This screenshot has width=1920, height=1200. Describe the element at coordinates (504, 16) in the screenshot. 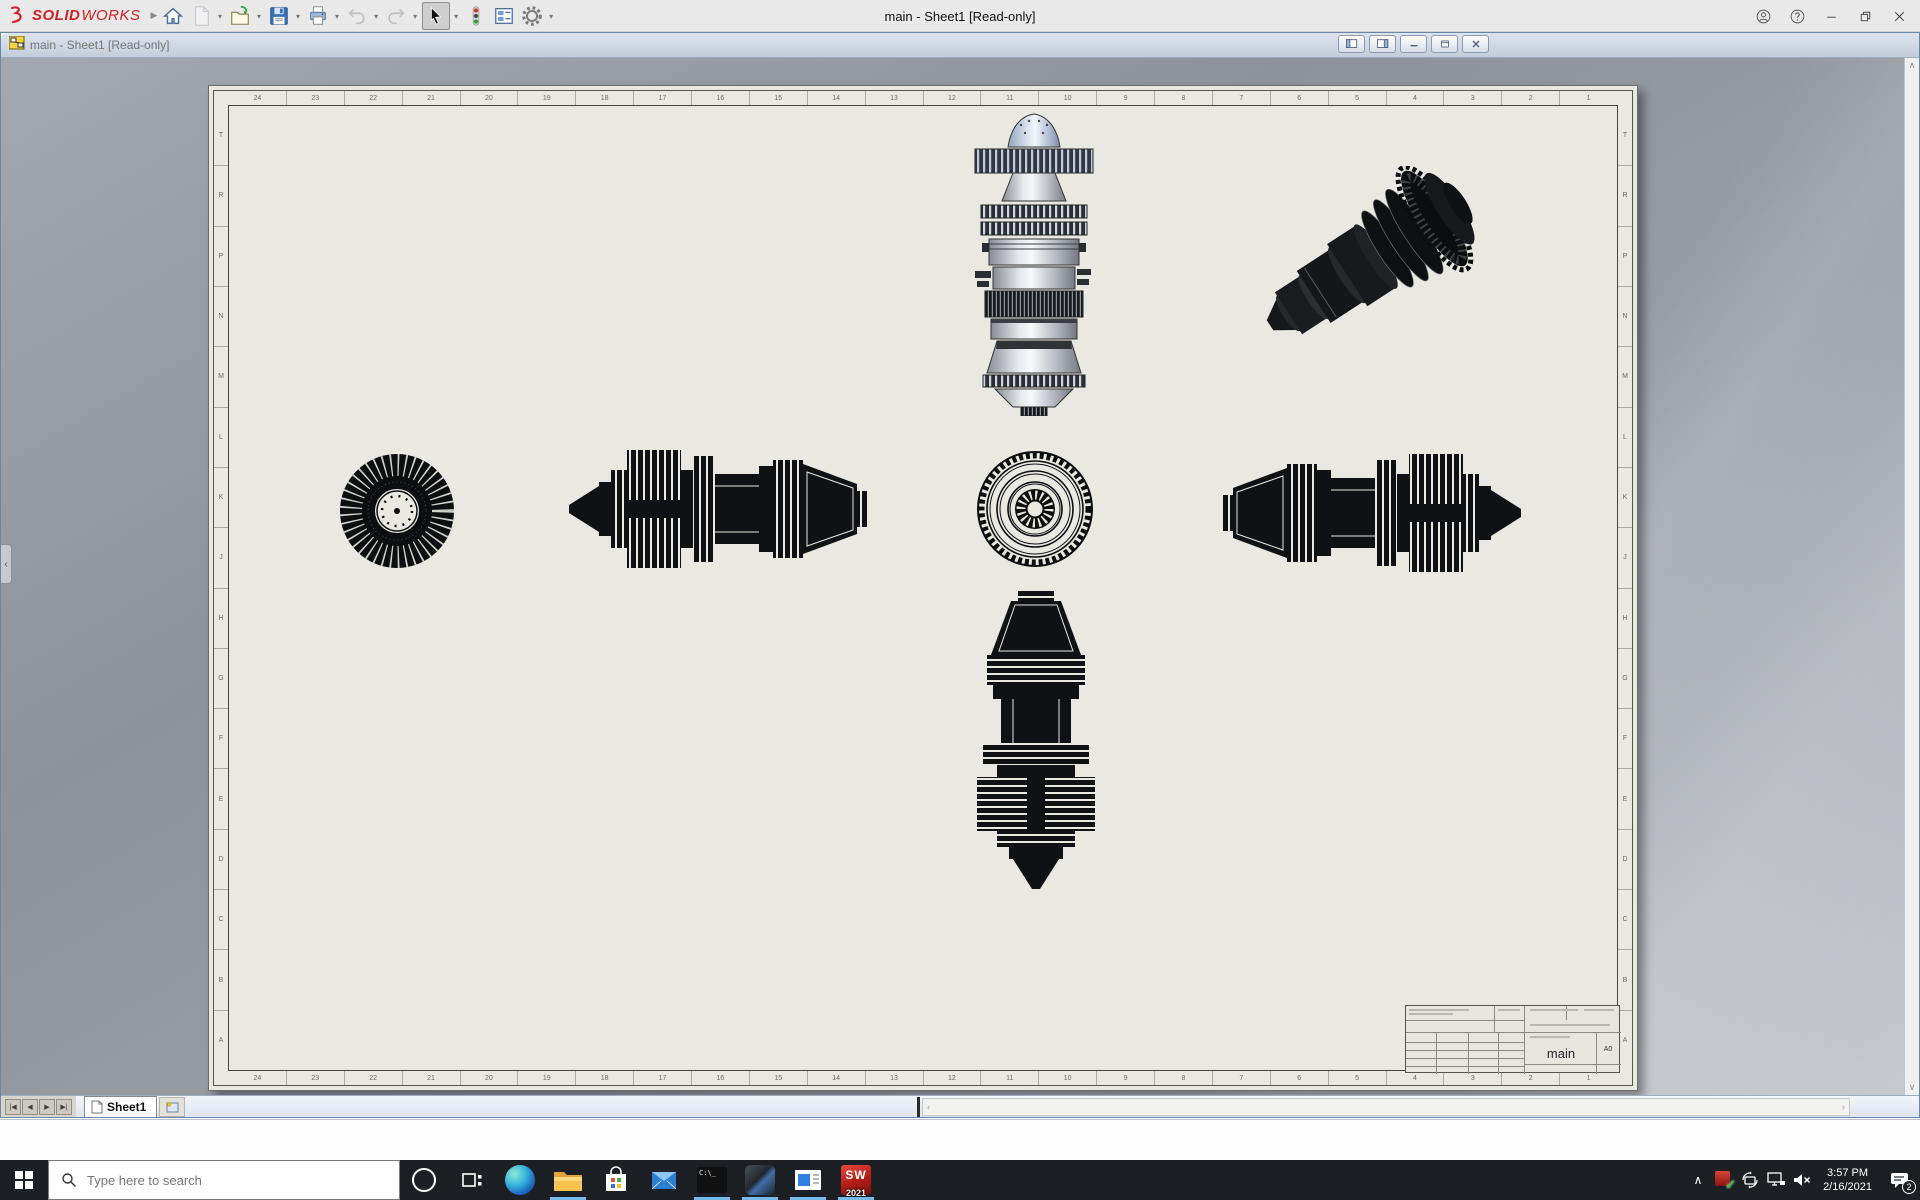

I see `display-settings-button` at that location.